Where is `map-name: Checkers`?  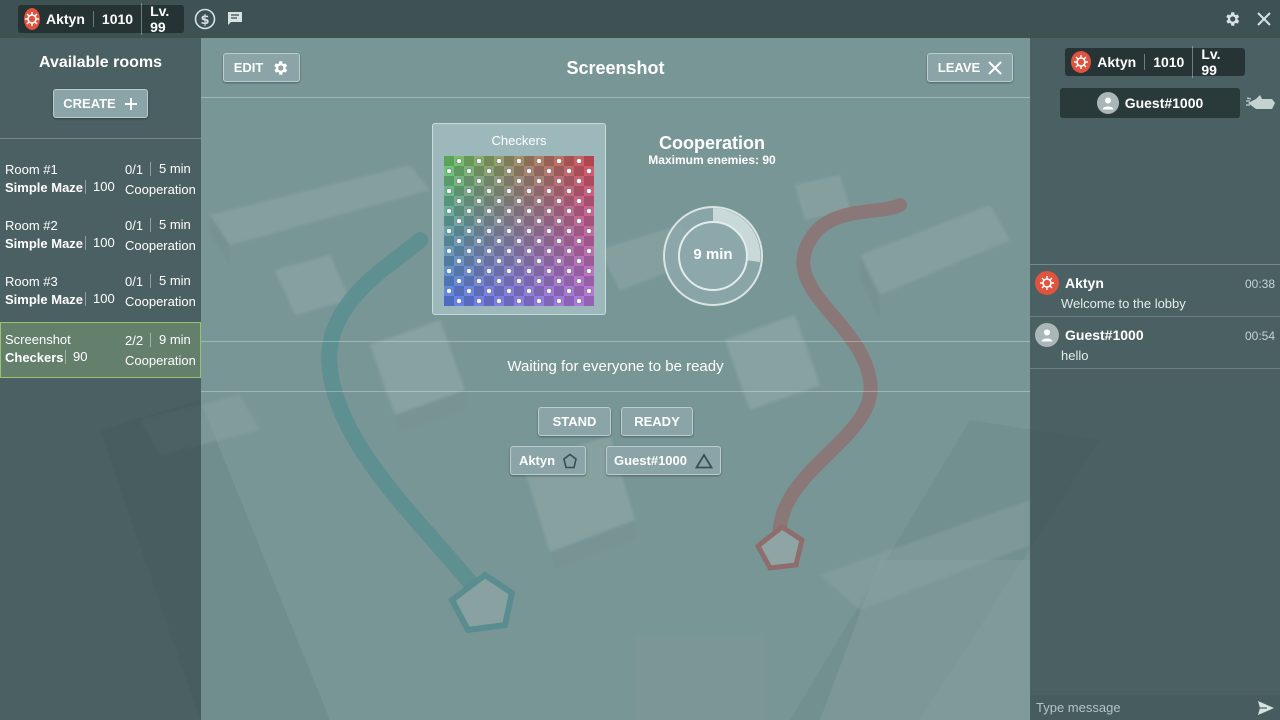
map-name: Checkers is located at coordinates (519, 140).